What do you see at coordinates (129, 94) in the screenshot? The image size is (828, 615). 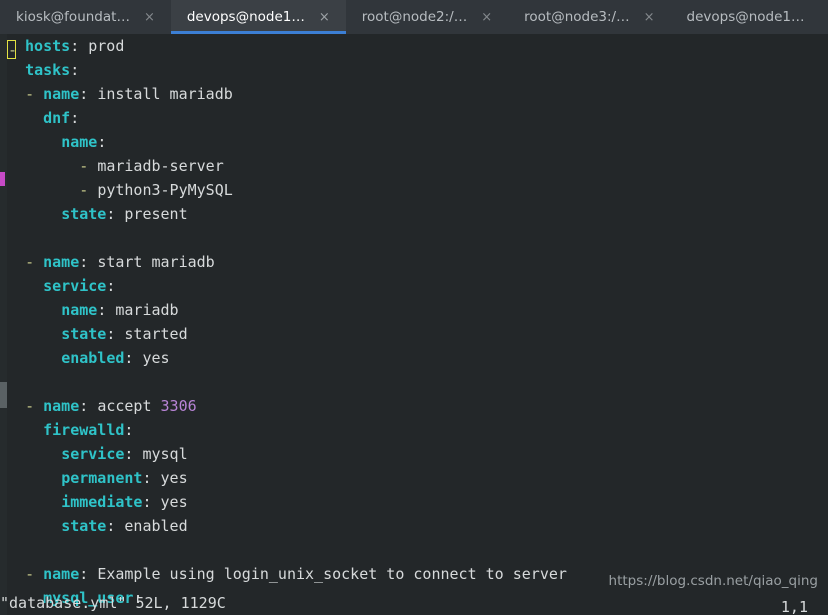 I see `code-line: - name: install mariadb` at bounding box center [129, 94].